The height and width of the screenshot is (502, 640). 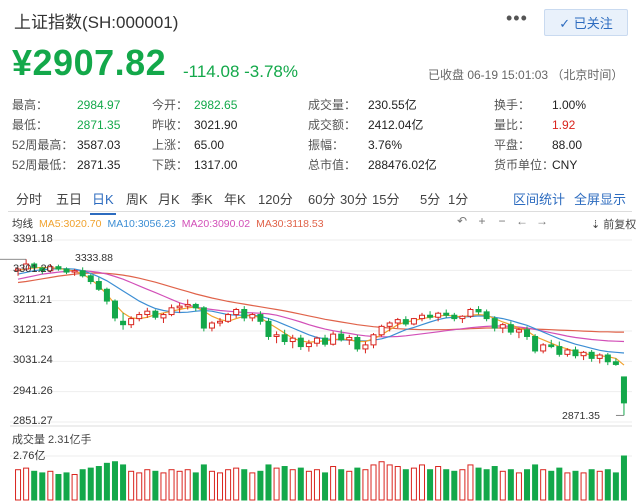 What do you see at coordinates (542, 221) in the screenshot?
I see `pan-right-icon: →` at bounding box center [542, 221].